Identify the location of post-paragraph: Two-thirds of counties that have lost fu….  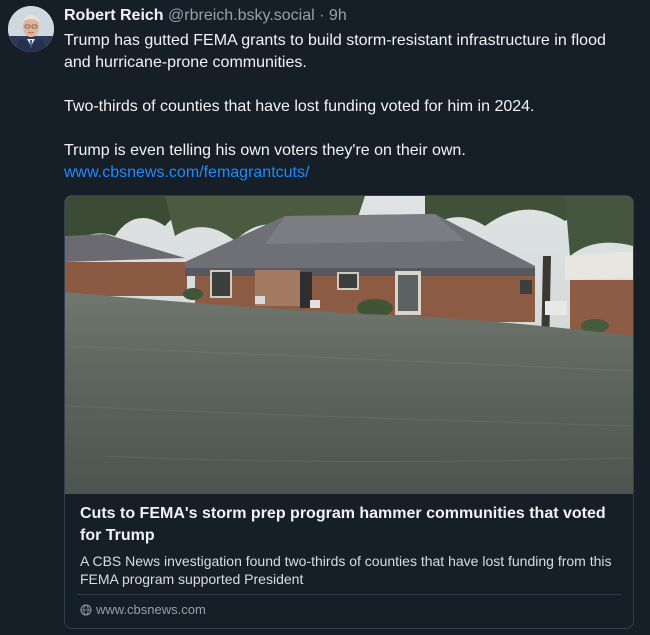
(299, 106).